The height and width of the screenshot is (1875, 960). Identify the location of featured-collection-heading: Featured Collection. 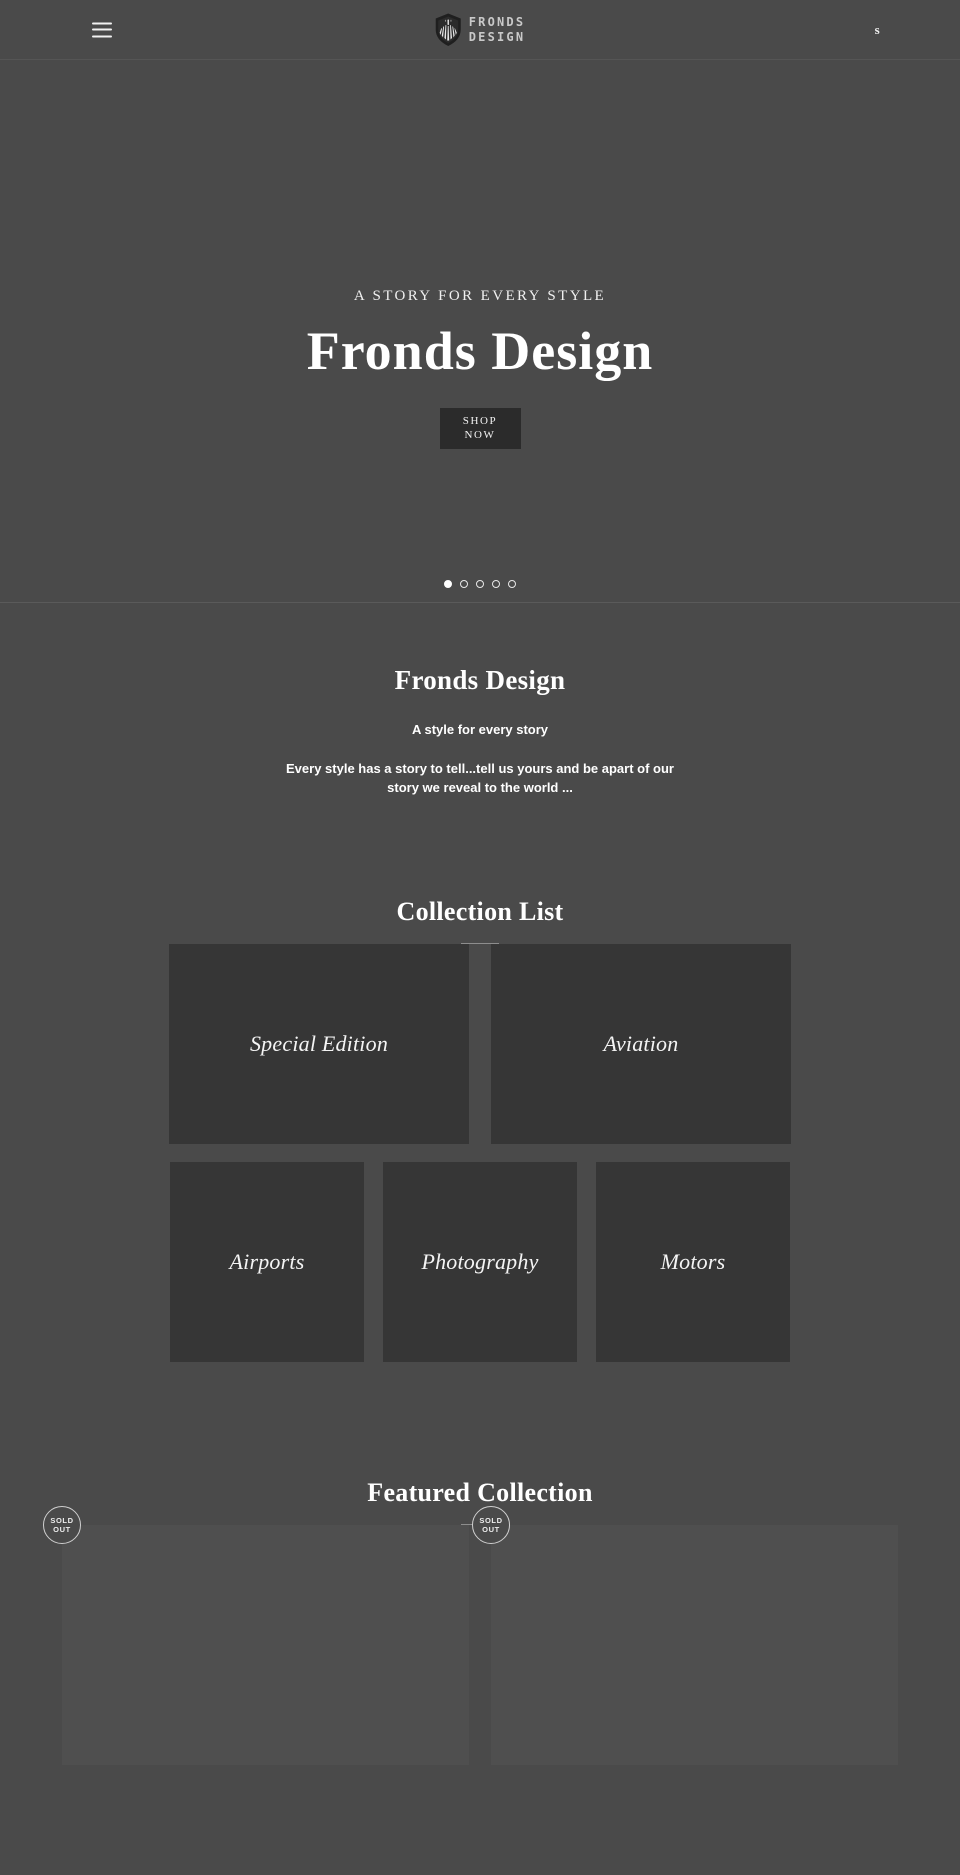
(480, 1492).